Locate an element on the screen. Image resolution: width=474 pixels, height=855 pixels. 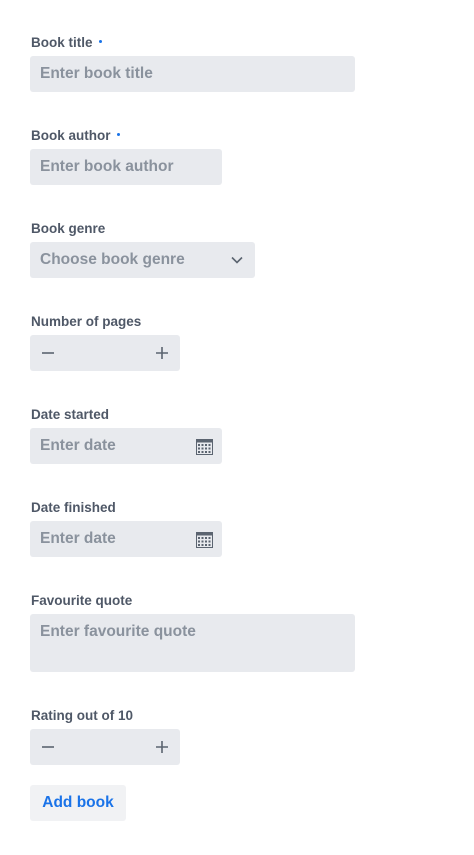
date-finished-input is located at coordinates (108, 539).